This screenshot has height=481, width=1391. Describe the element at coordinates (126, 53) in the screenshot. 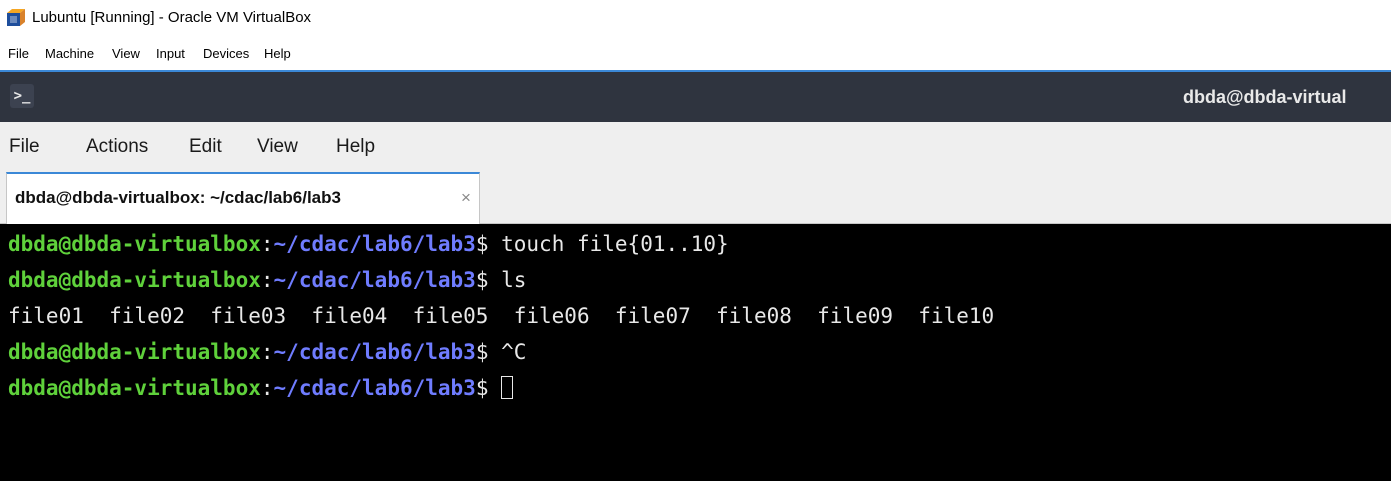

I see `host-menu-view: View` at that location.